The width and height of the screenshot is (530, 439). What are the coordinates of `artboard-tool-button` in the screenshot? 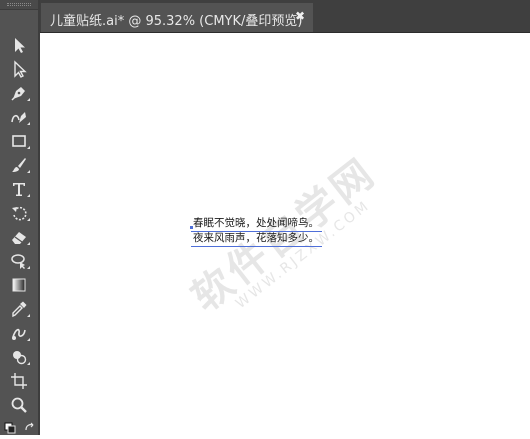 It's located at (19, 381).